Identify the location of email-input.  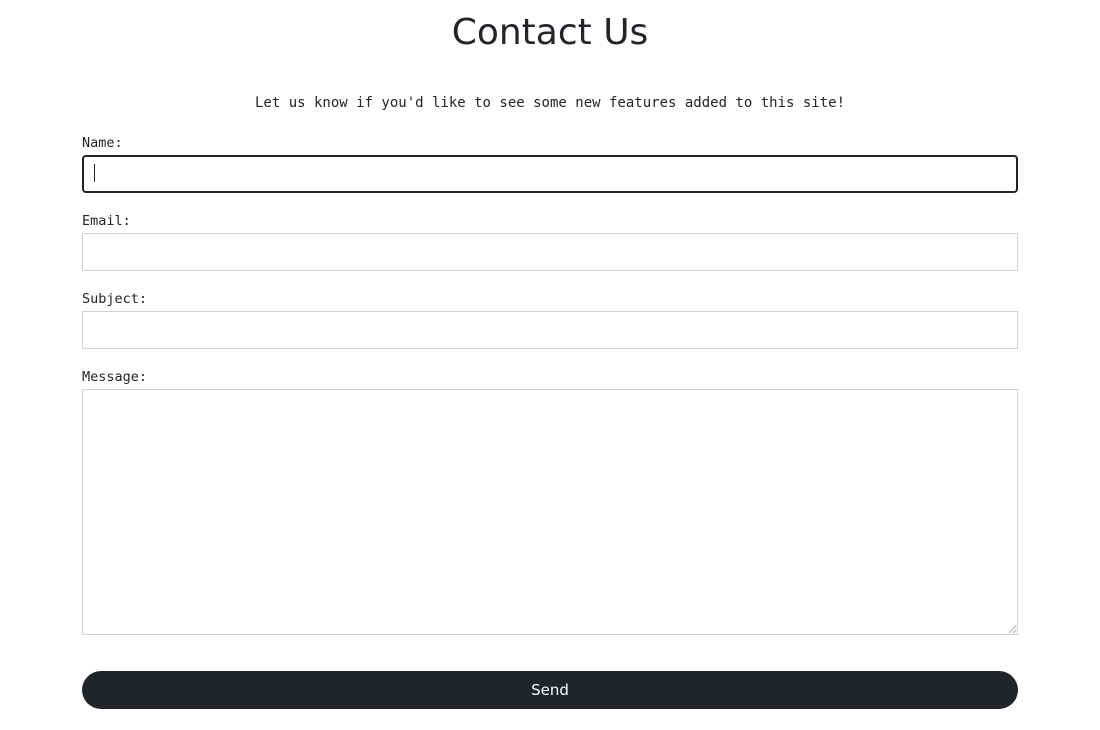
(550, 252).